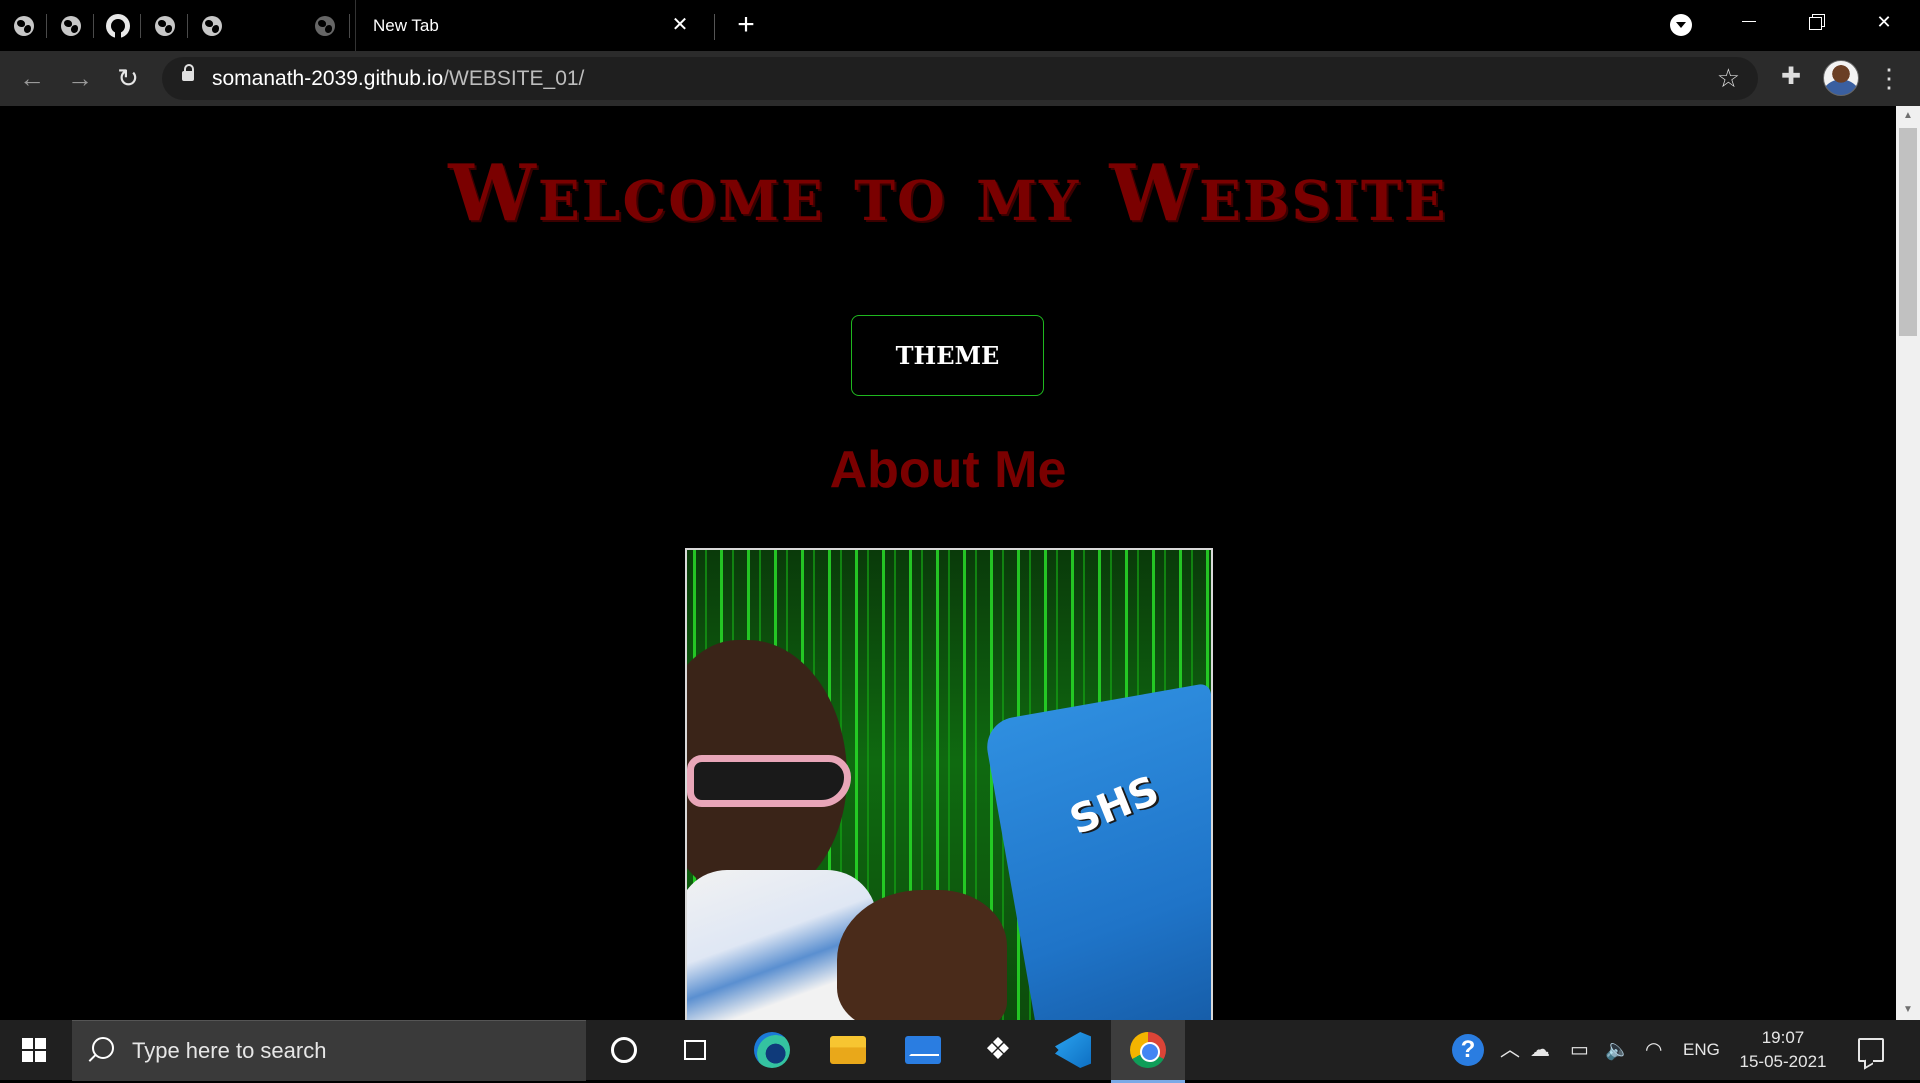 Image resolution: width=1920 pixels, height=1083 pixels. Describe the element at coordinates (406, 25) in the screenshot. I see `tab-title: New Tab` at that location.